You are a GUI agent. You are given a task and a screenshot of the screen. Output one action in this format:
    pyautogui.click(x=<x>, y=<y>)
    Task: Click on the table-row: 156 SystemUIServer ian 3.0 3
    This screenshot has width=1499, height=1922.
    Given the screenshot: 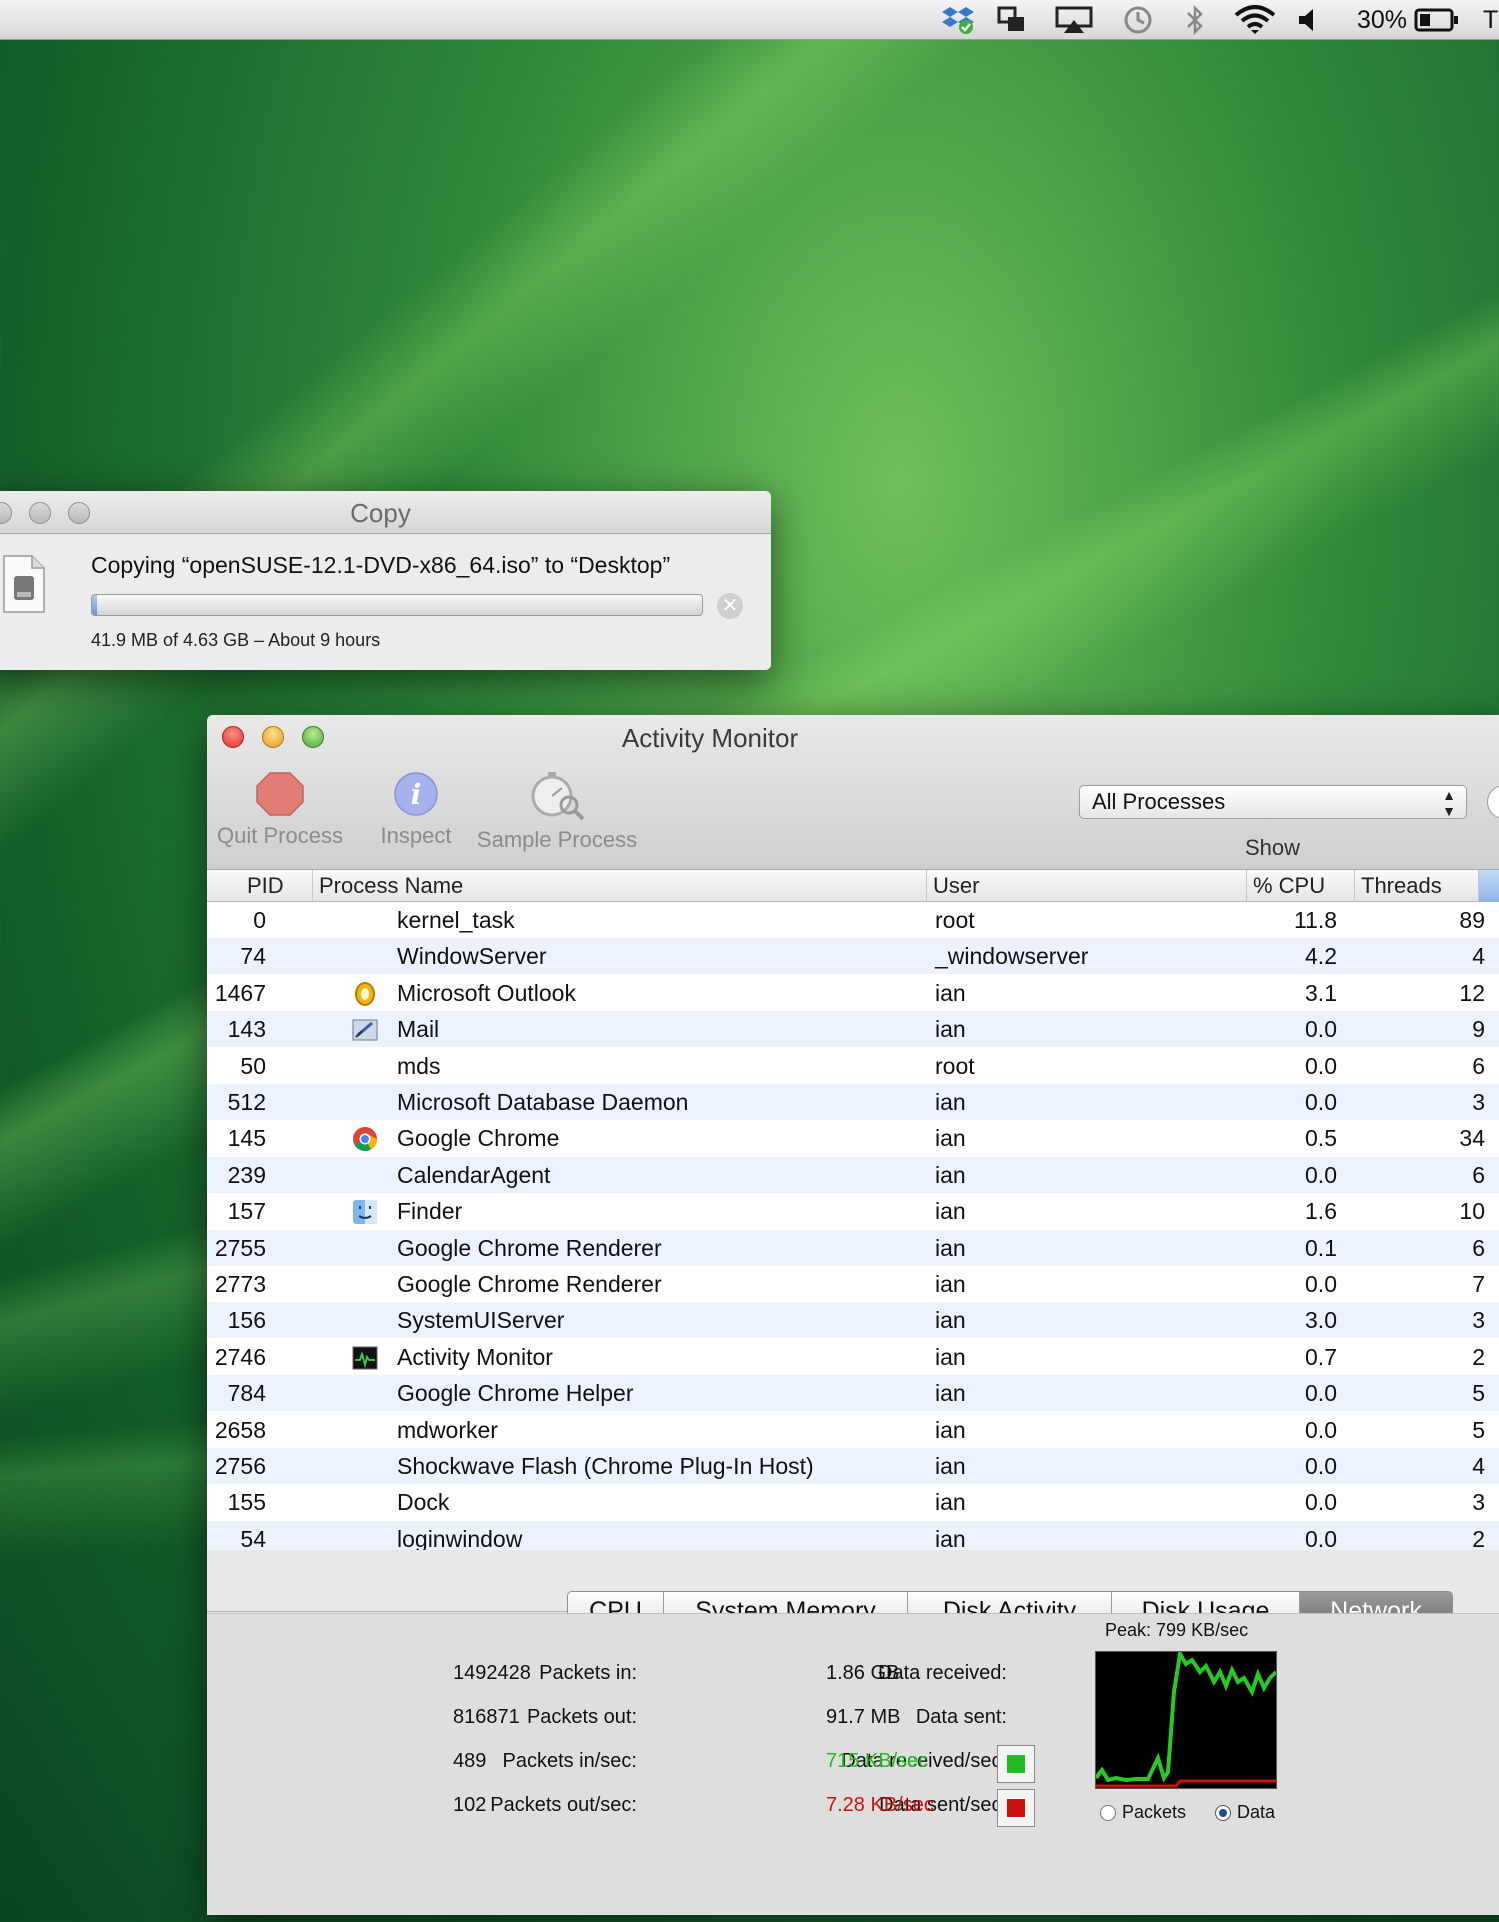 What is the action you would take?
    pyautogui.click(x=853, y=1320)
    